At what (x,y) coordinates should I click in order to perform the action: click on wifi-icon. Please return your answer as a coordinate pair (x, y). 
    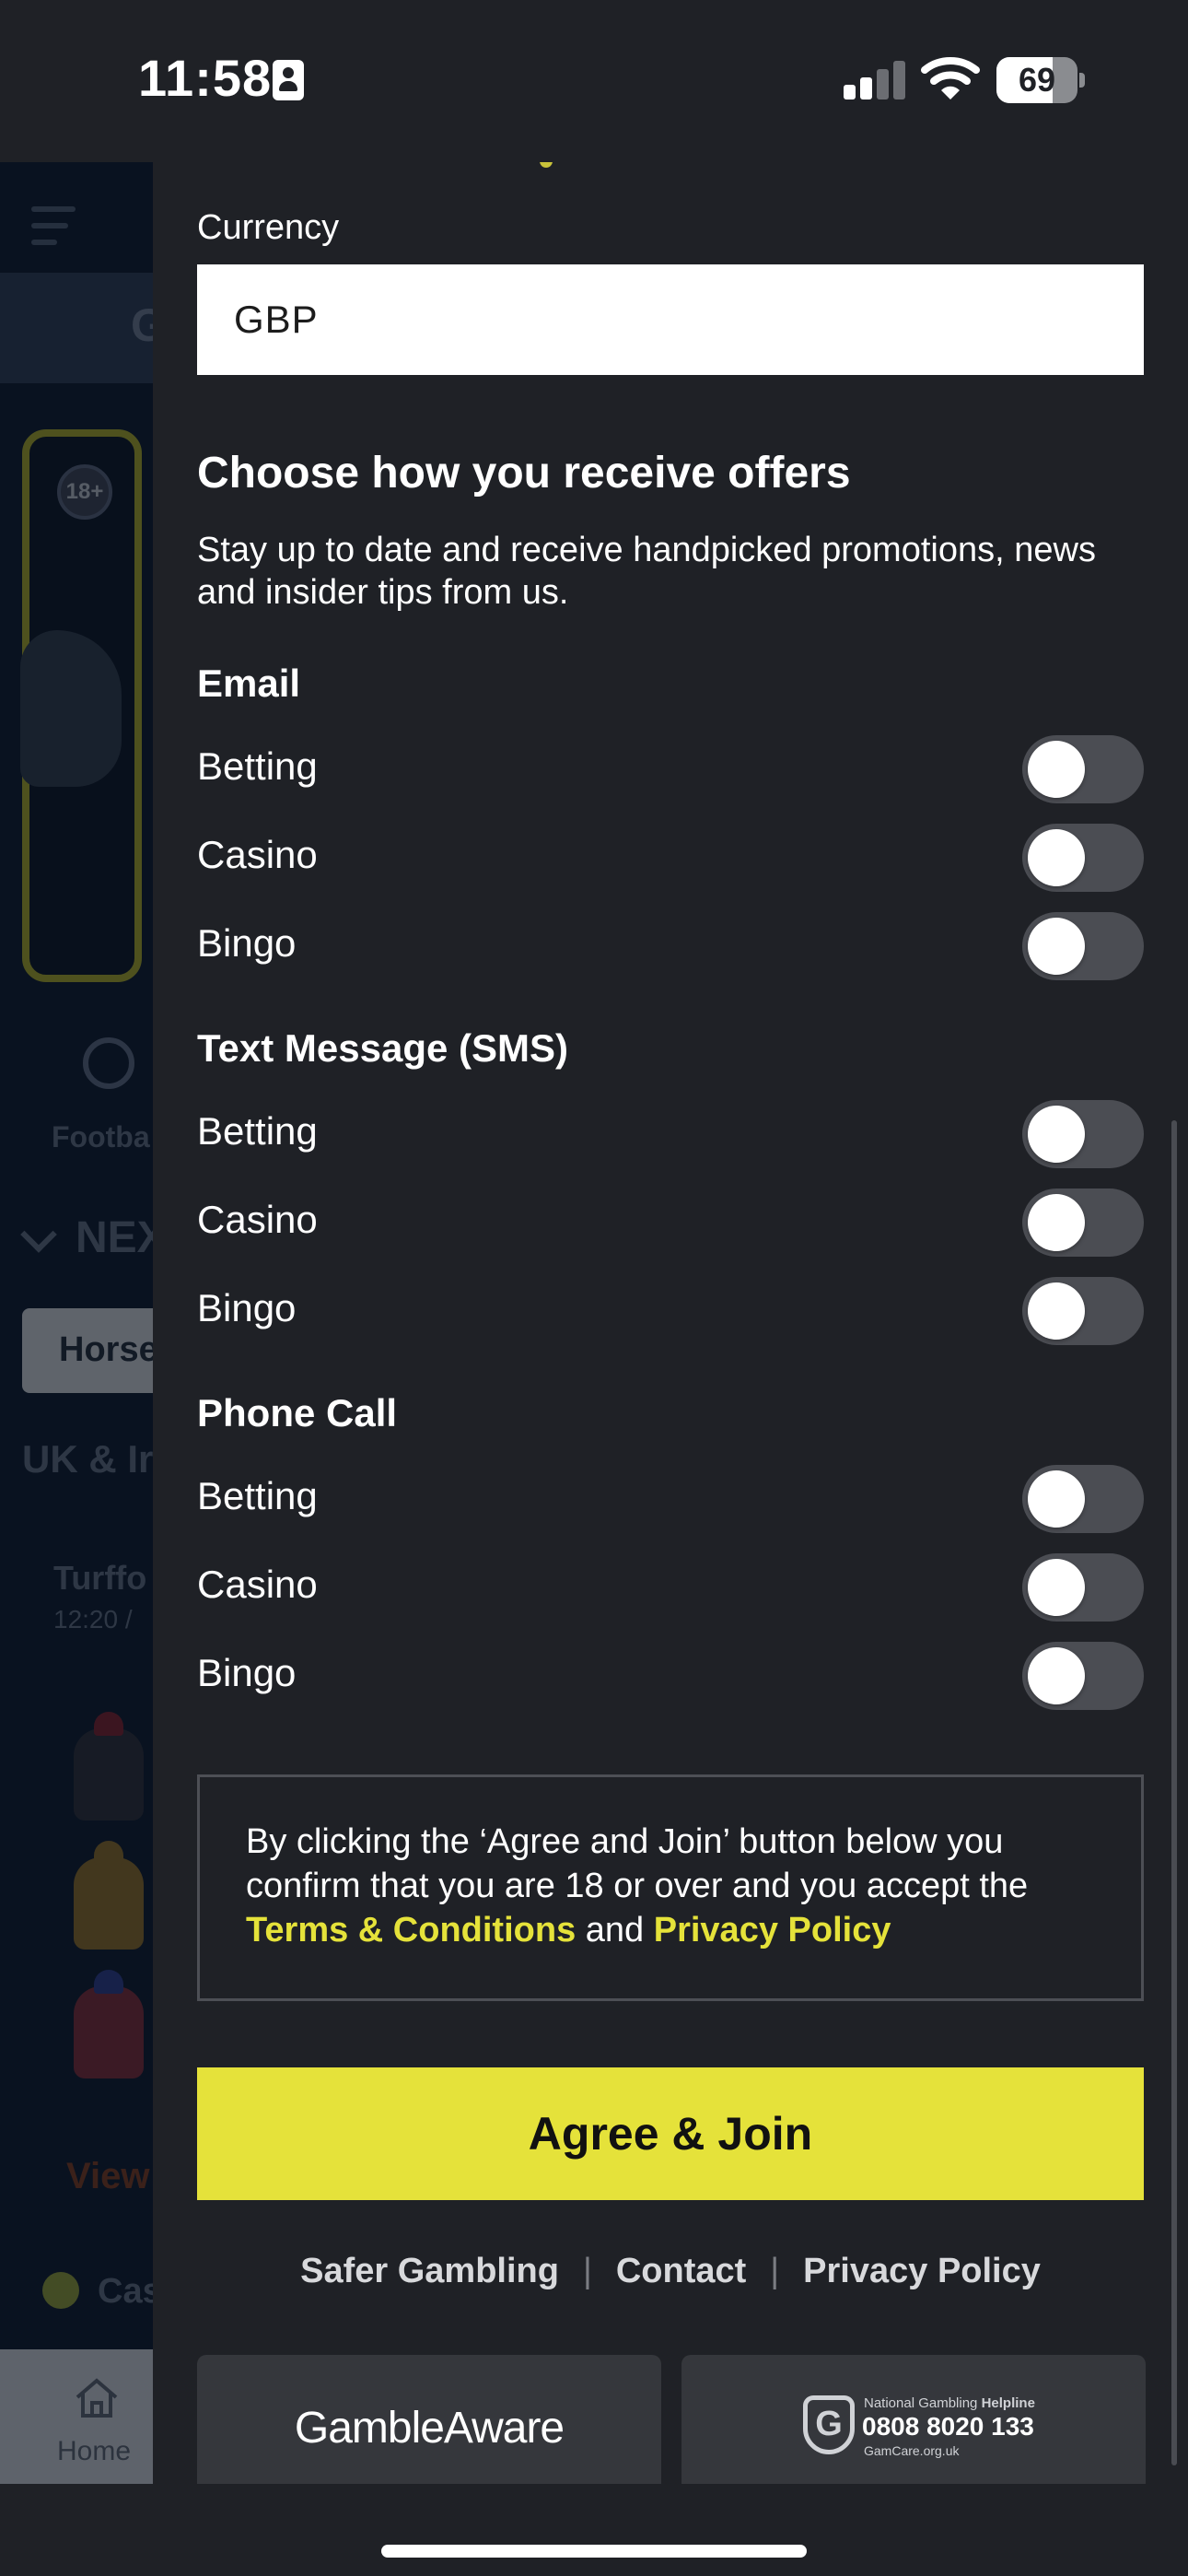
    Looking at the image, I should click on (951, 78).